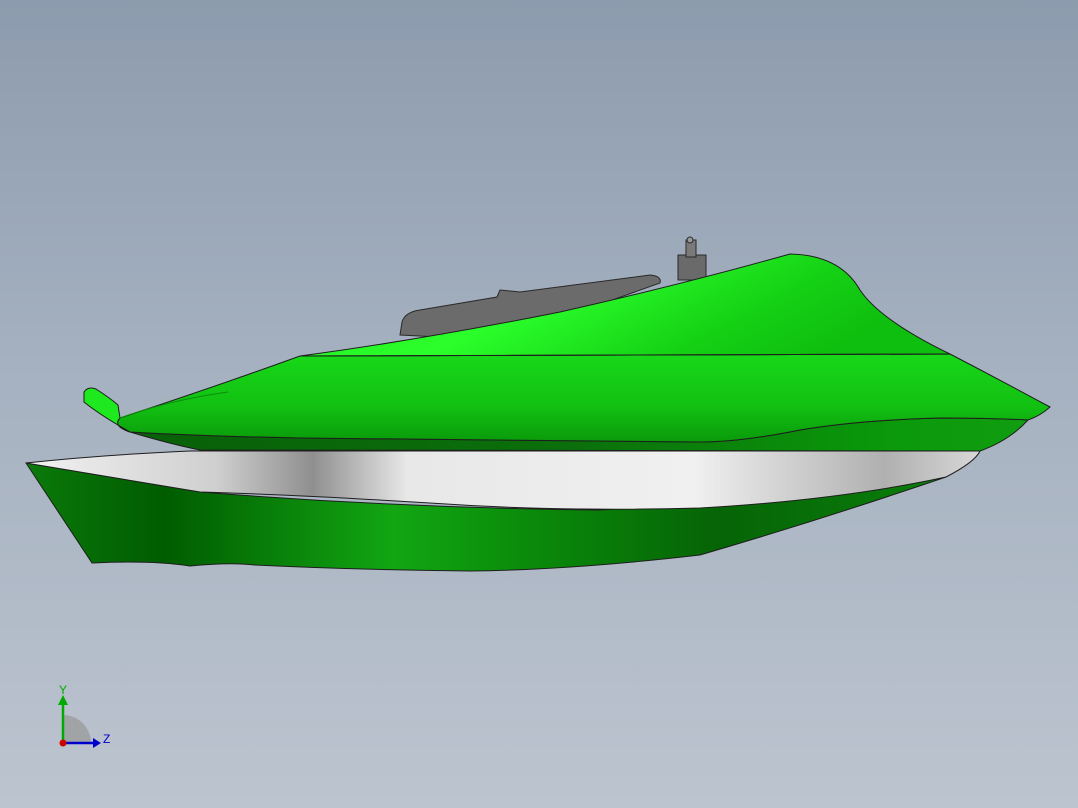 The height and width of the screenshot is (808, 1078). I want to click on triad-arc, so click(77, 729).